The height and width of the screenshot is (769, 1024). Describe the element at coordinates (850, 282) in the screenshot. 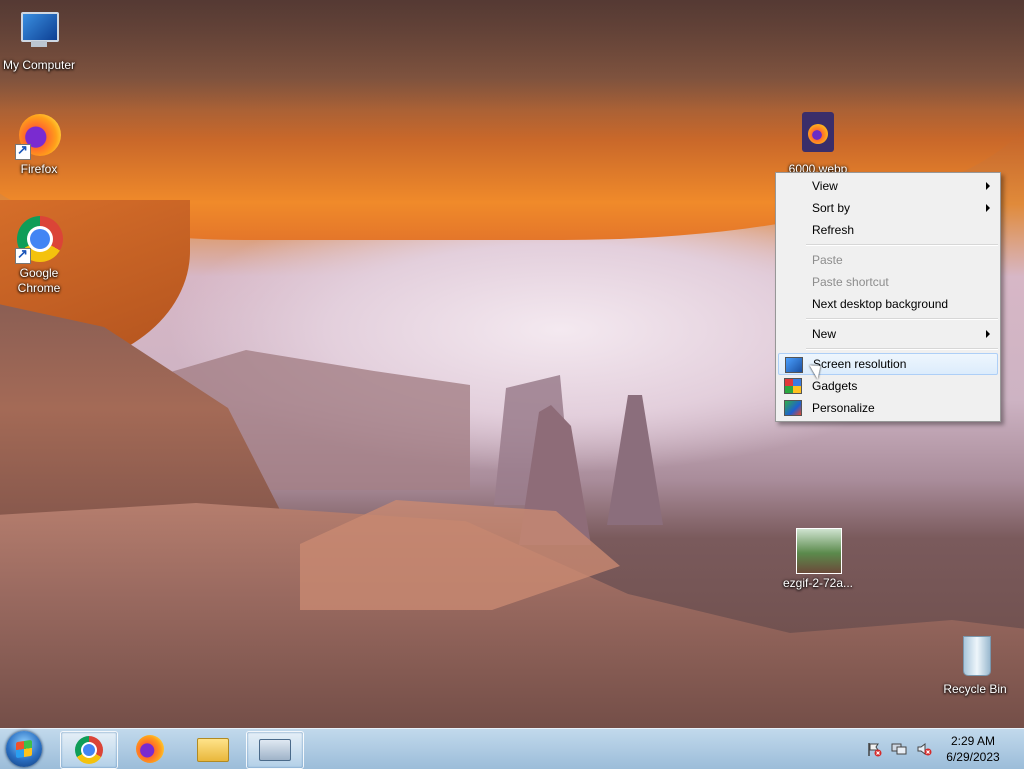

I see `menu-item-label: Paste shortcut` at that location.